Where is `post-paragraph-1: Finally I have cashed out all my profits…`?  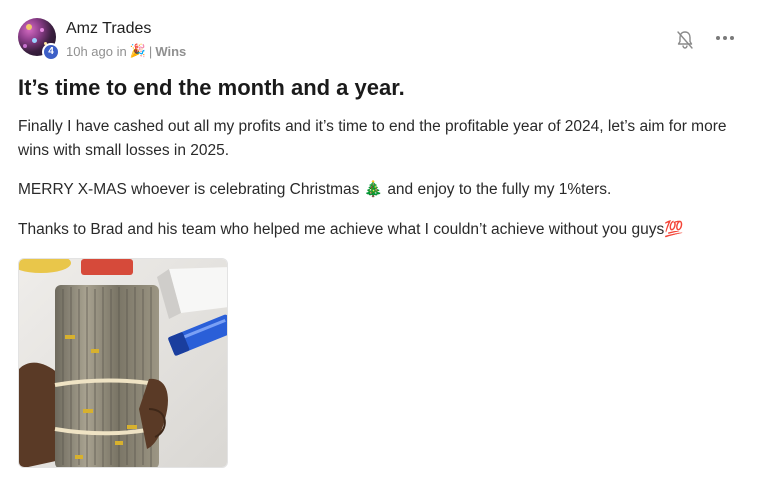
post-paragraph-1: Finally I have cashed out all my profits… is located at coordinates (372, 138).